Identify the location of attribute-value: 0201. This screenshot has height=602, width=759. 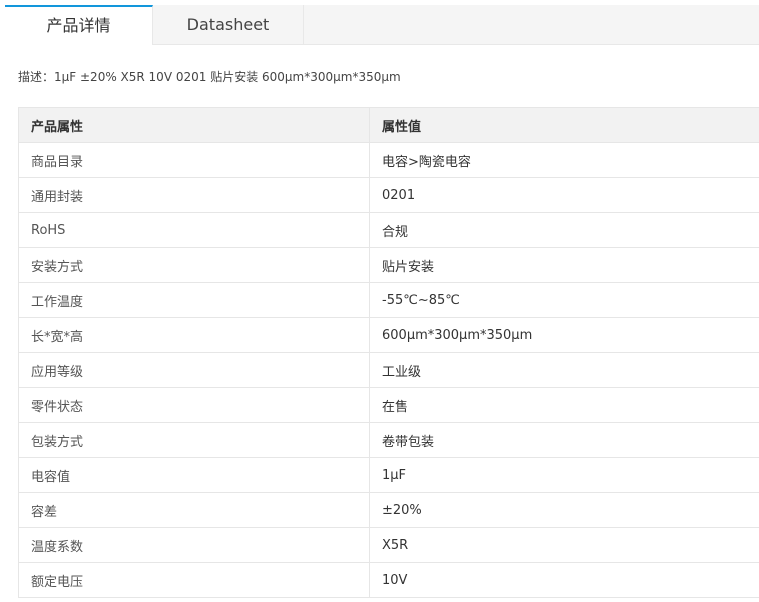
(564, 195).